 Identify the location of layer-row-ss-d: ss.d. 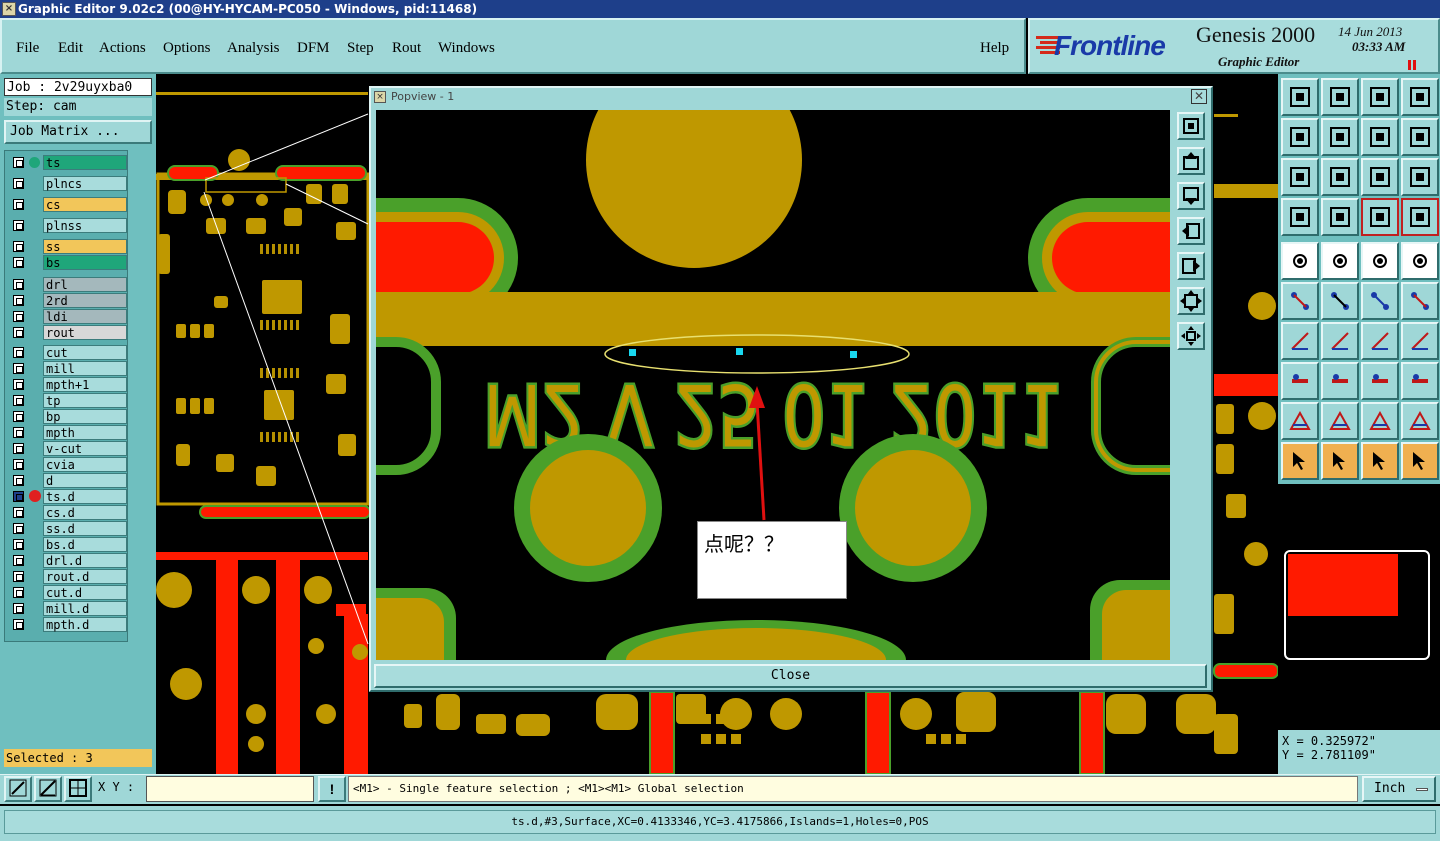
(67, 528).